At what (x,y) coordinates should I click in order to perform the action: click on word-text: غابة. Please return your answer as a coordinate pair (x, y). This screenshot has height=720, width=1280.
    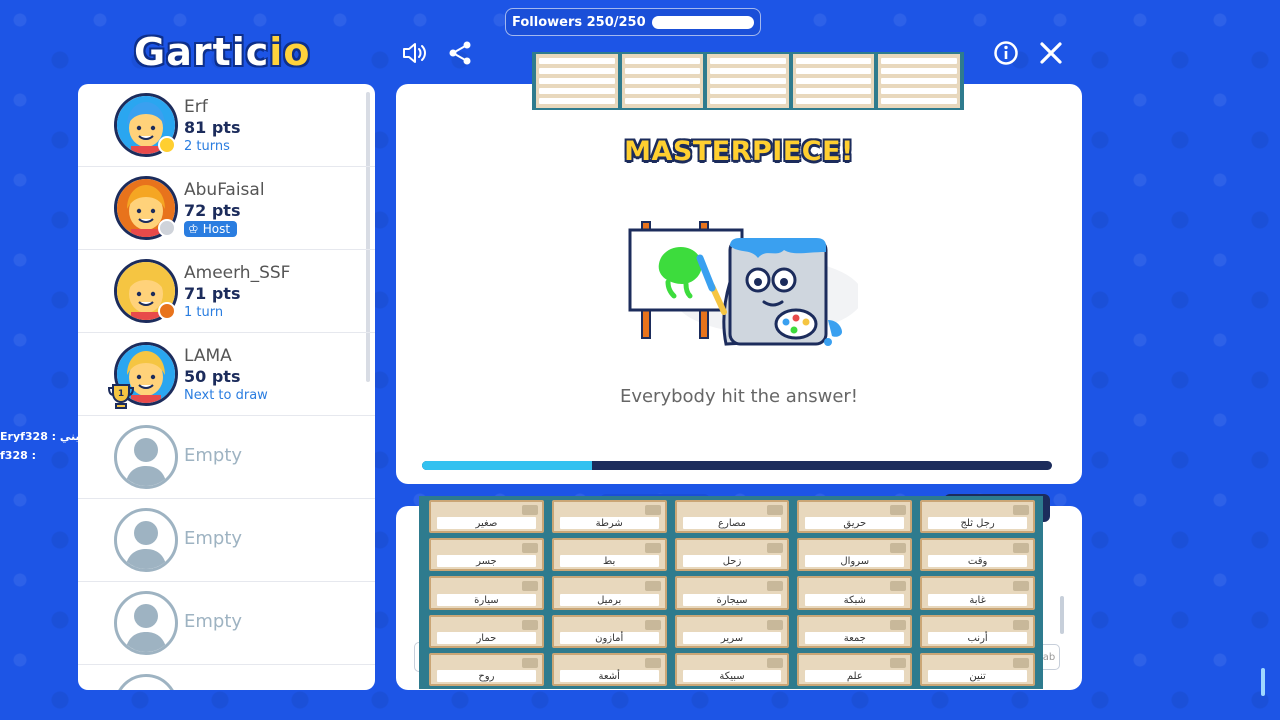
    Looking at the image, I should click on (977, 600).